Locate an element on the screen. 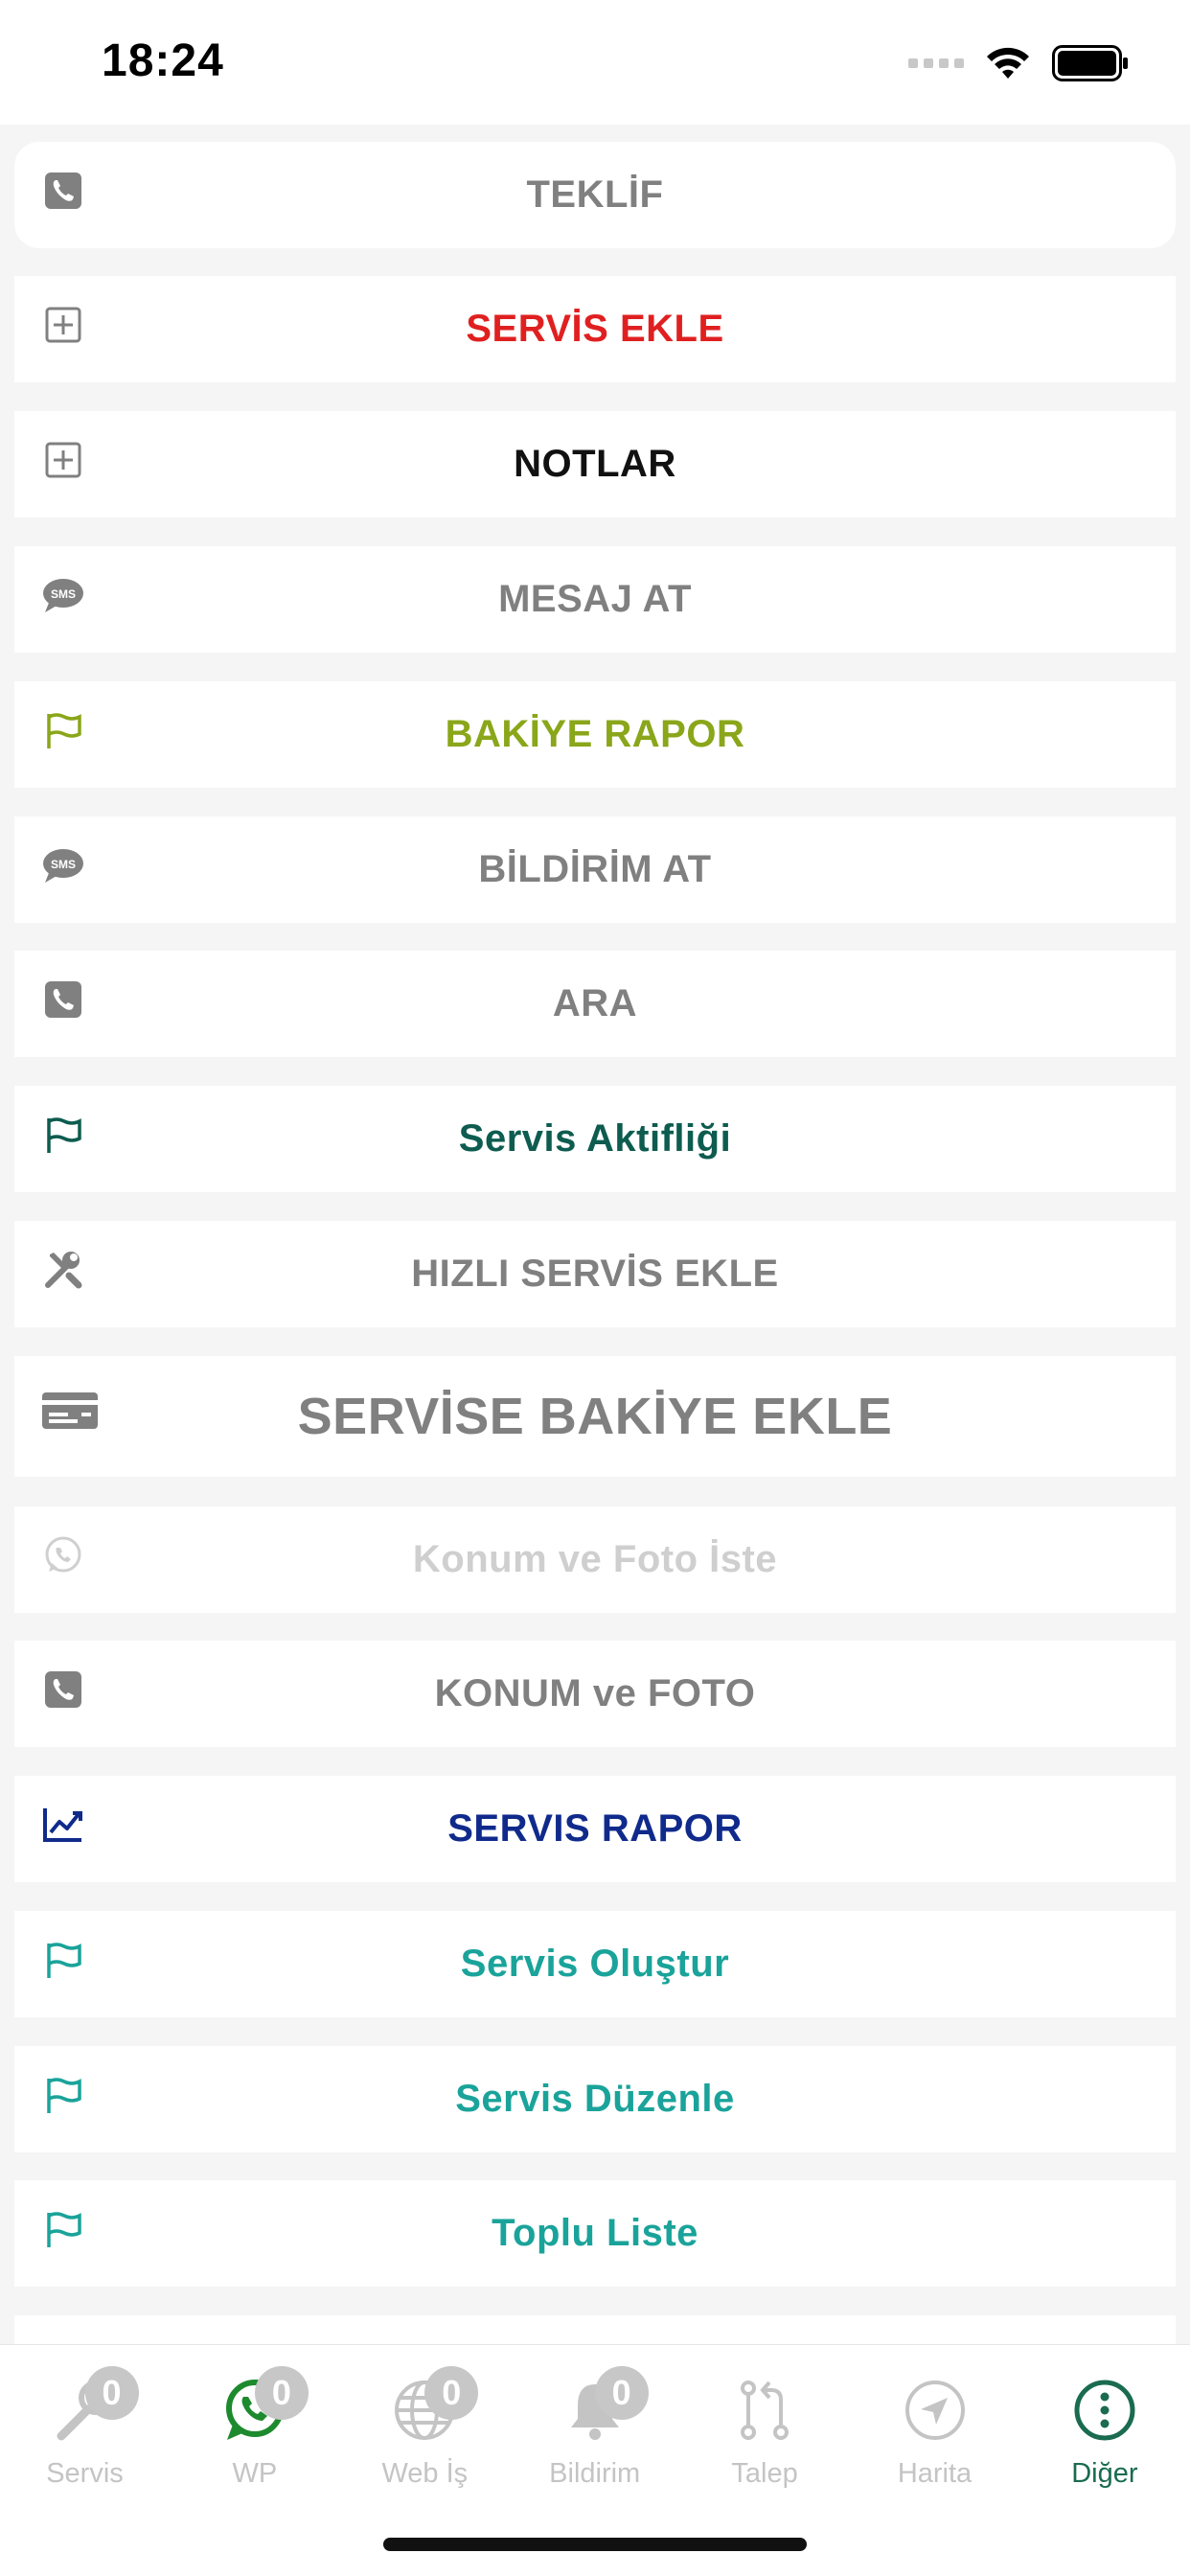 The width and height of the screenshot is (1190, 2576). tab-servis: 0 Servis is located at coordinates (85, 2431).